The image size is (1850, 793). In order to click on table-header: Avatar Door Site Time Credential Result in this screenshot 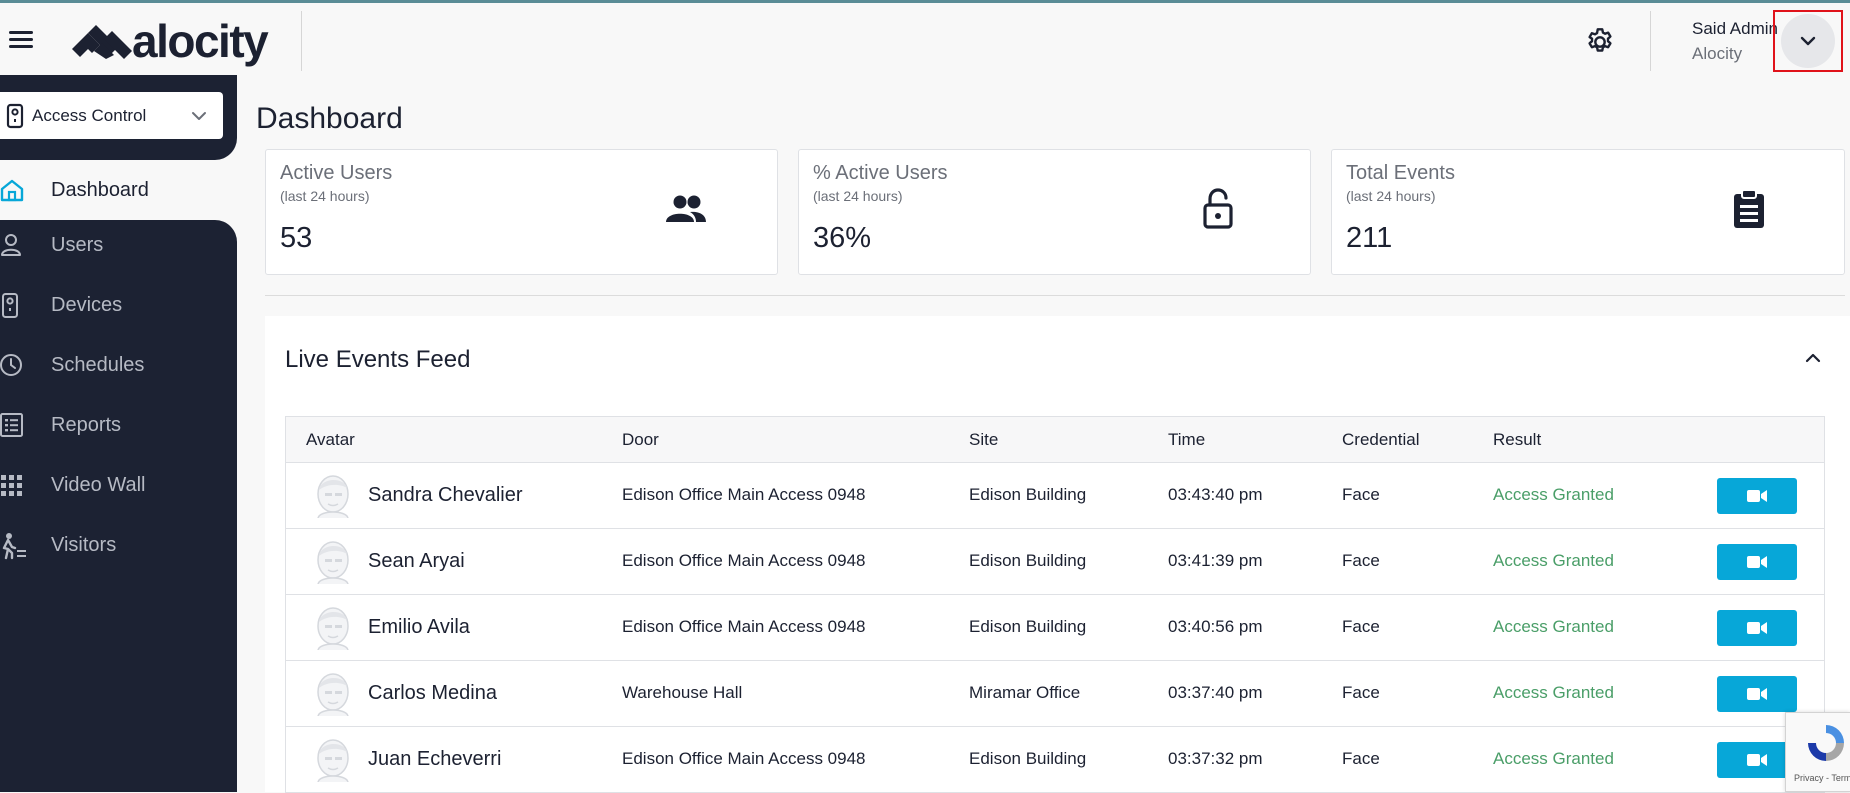, I will do `click(1055, 440)`.